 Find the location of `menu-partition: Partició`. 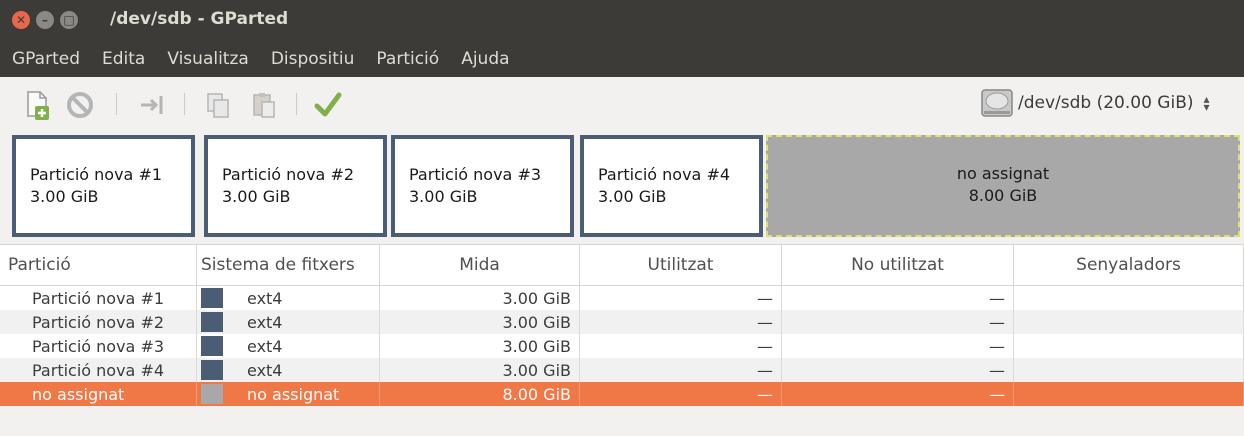

menu-partition: Partició is located at coordinates (407, 59).